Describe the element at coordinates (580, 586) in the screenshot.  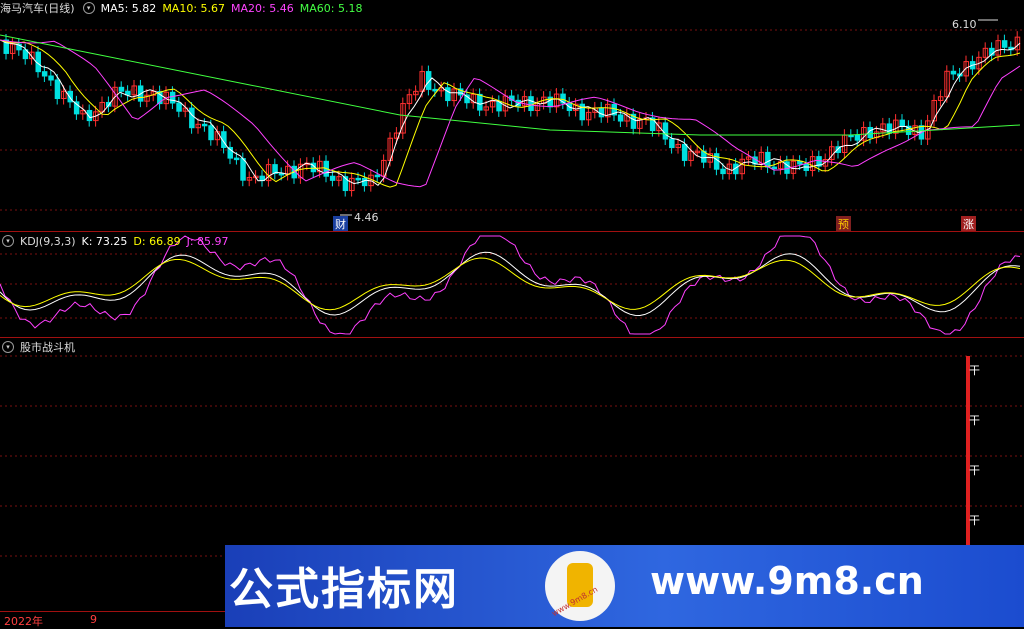
I see `site-logo-icon: www.9m8.cn` at that location.